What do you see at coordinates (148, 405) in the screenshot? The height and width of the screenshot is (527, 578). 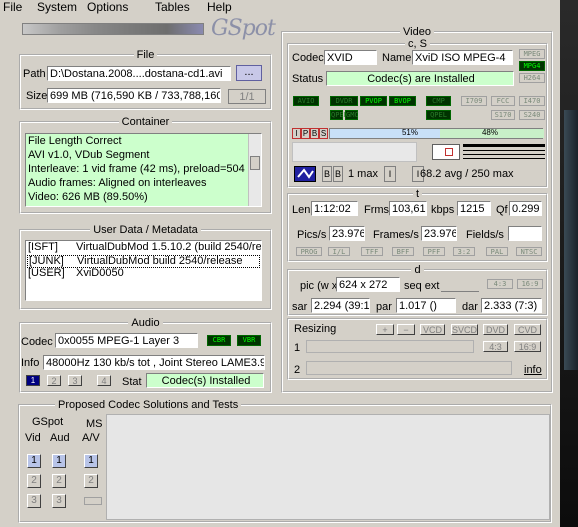 I see `proposed-legend: Proposed Codec Solutions and Tests` at bounding box center [148, 405].